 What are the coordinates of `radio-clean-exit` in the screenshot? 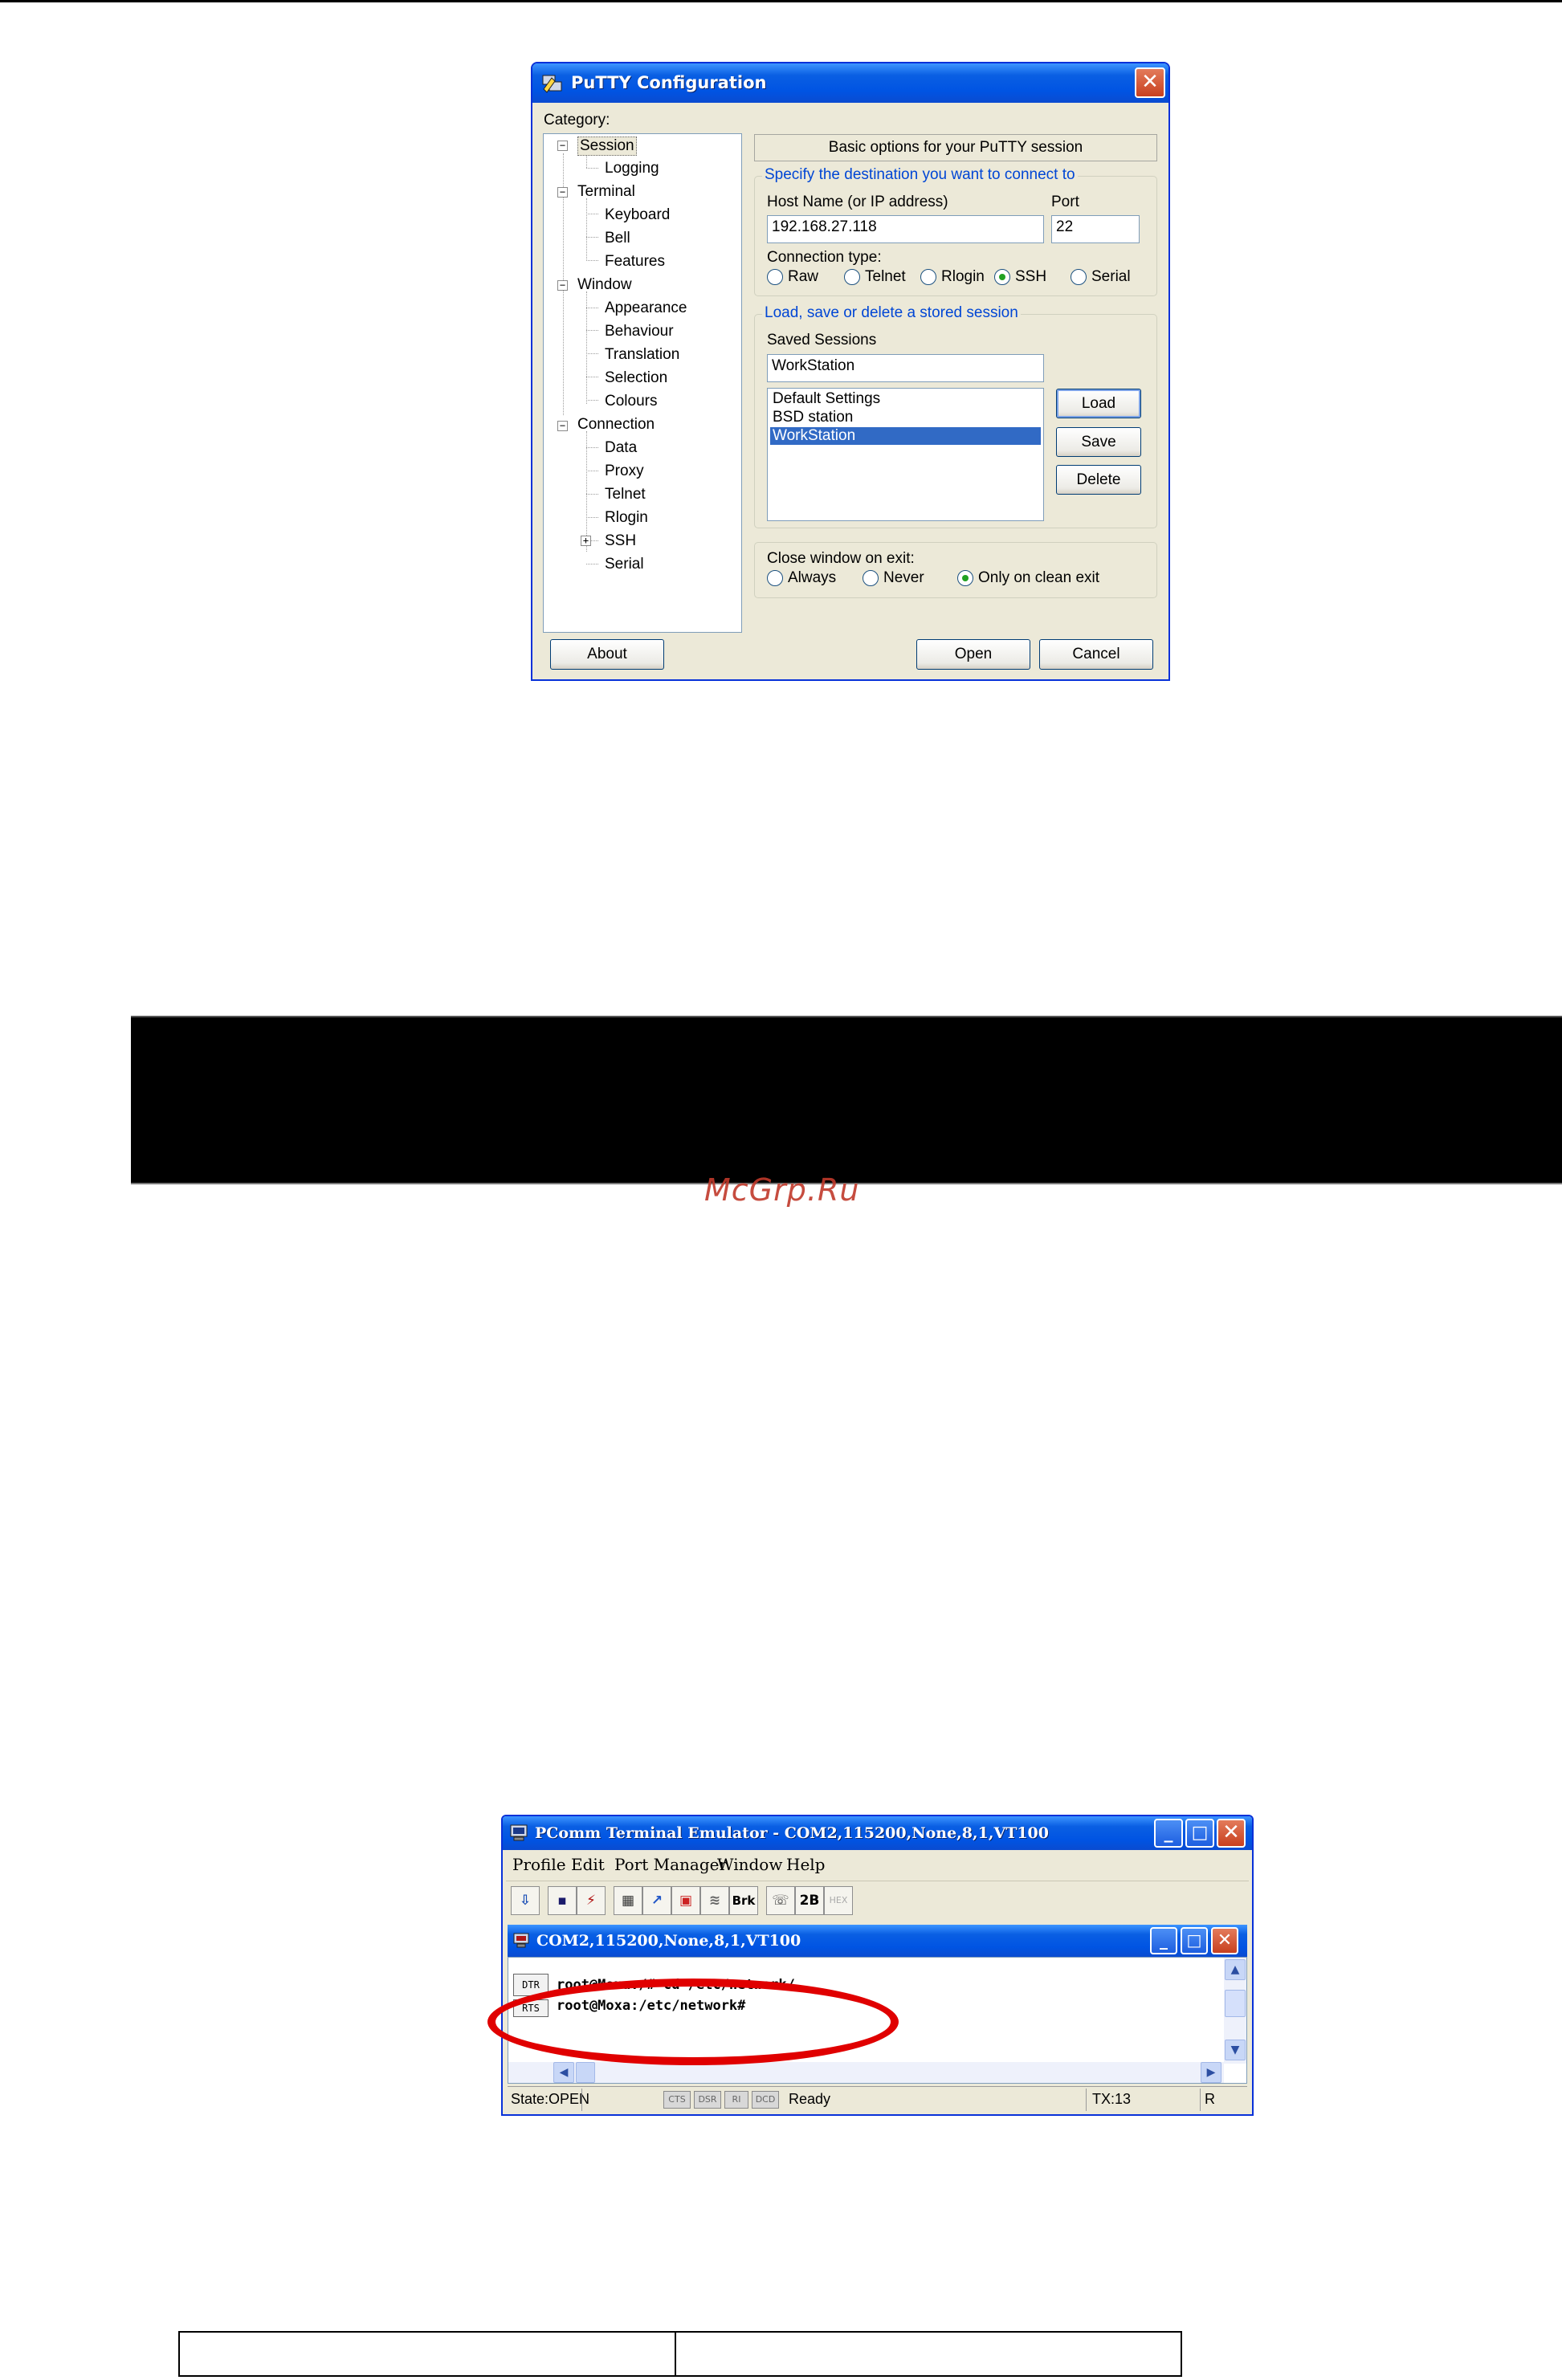 It's located at (965, 578).